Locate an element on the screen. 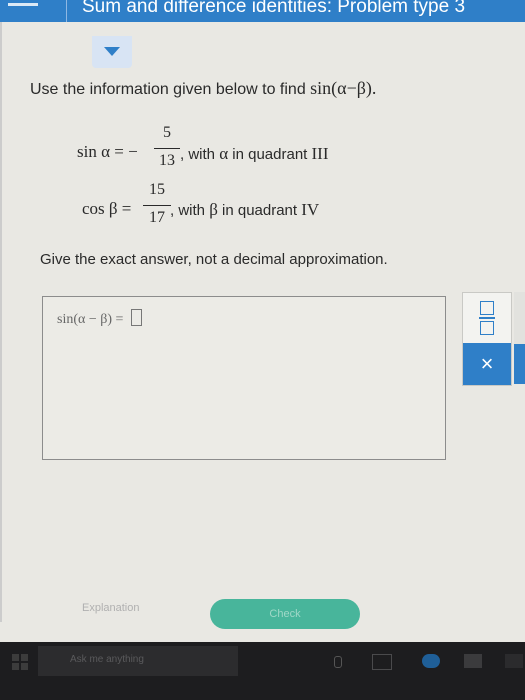 This screenshot has width=525, height=700. cosine-condition: , with β in quadrant IV is located at coordinates (244, 210).